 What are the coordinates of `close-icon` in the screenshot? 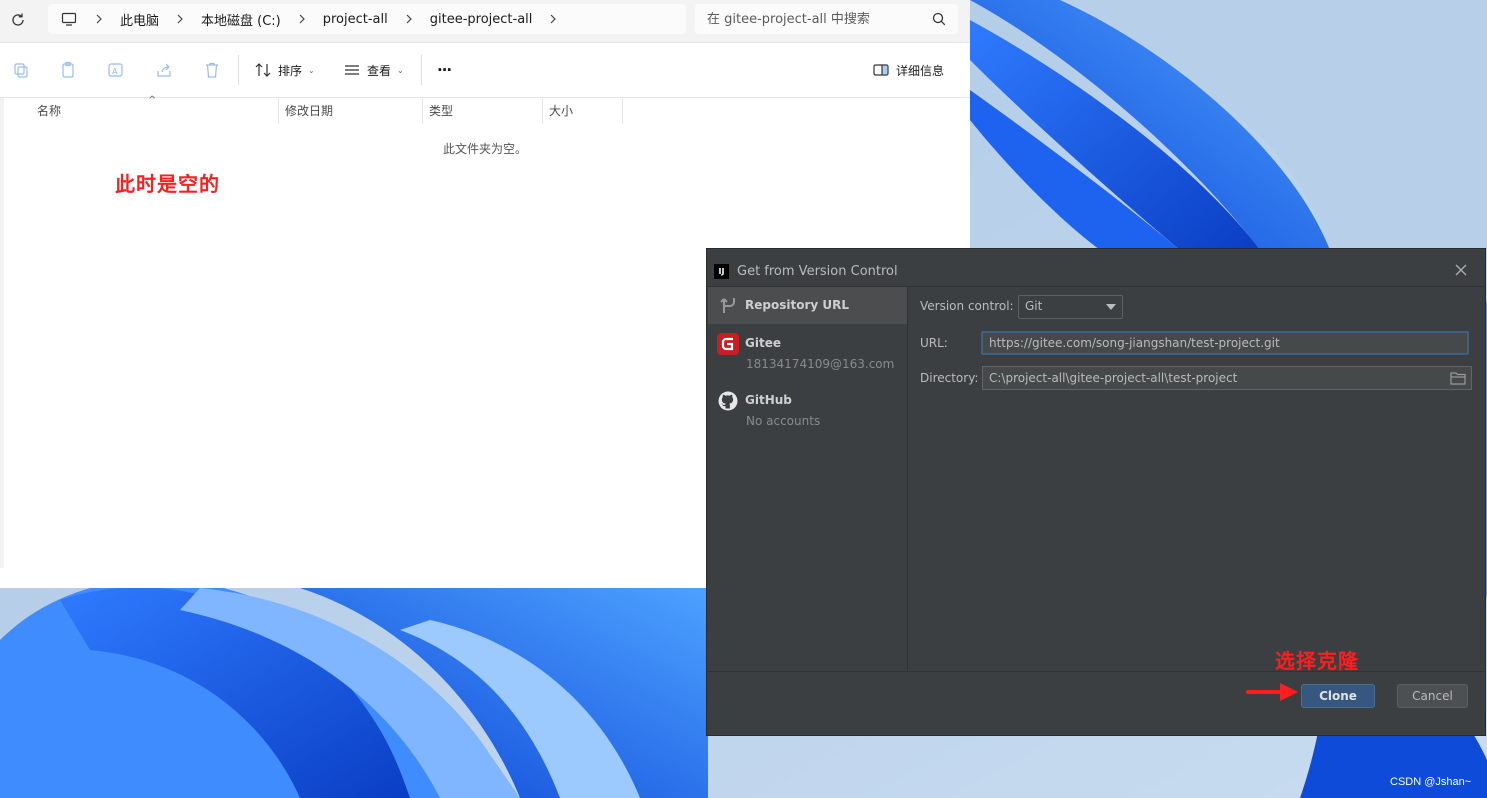 It's located at (1461, 270).